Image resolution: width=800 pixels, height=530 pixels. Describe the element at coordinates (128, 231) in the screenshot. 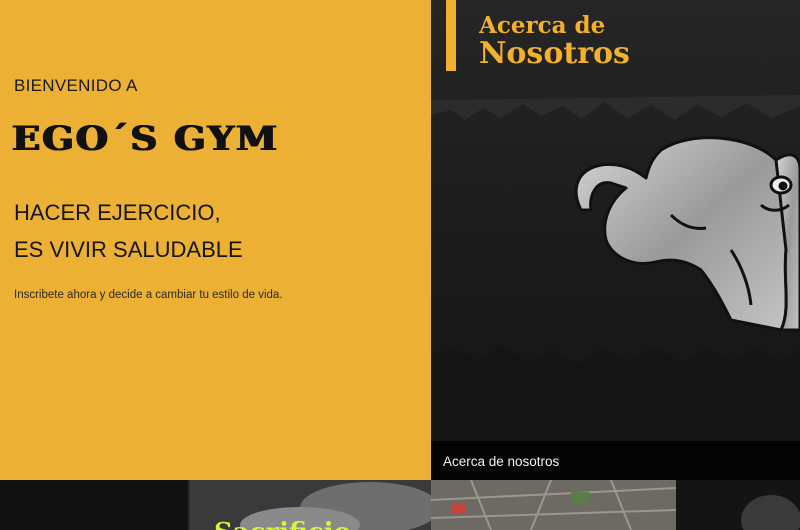

I see `tagline: HACER EJERCICIO, ES VIVIR SALUDABLE` at that location.